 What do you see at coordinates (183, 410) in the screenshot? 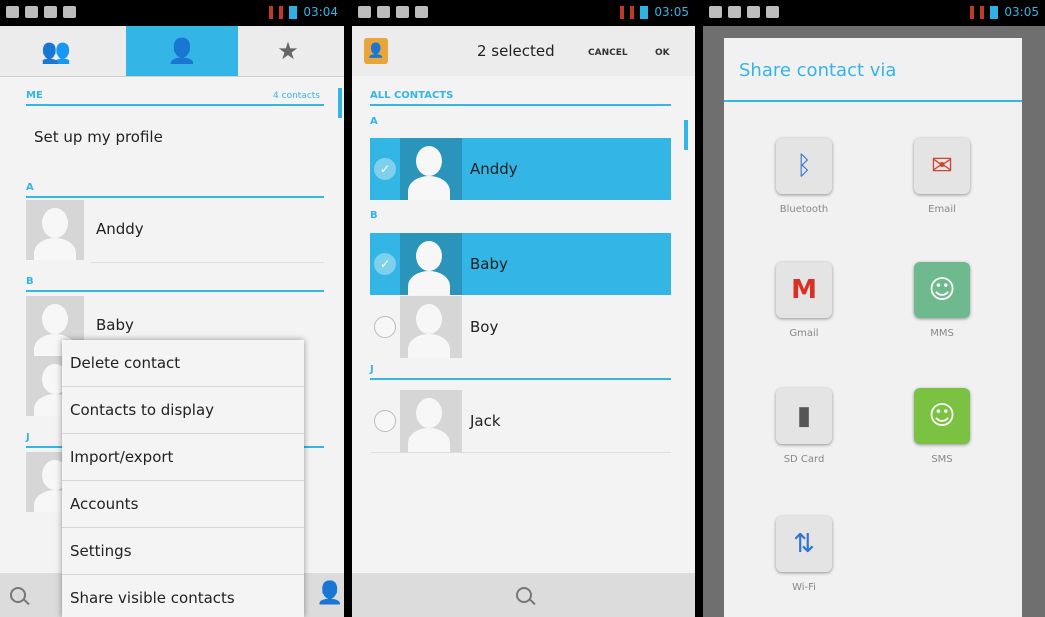
I see `menu-item-contacts-to-display: Contacts to display` at bounding box center [183, 410].